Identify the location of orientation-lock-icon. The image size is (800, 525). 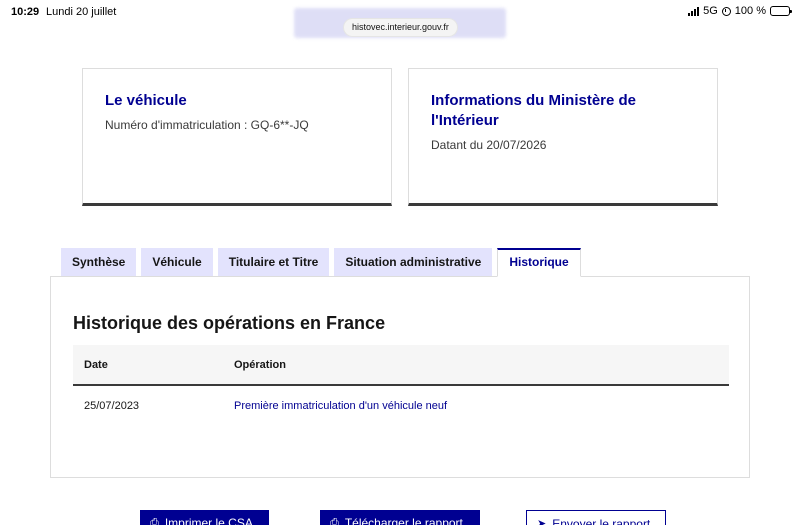
(726, 11).